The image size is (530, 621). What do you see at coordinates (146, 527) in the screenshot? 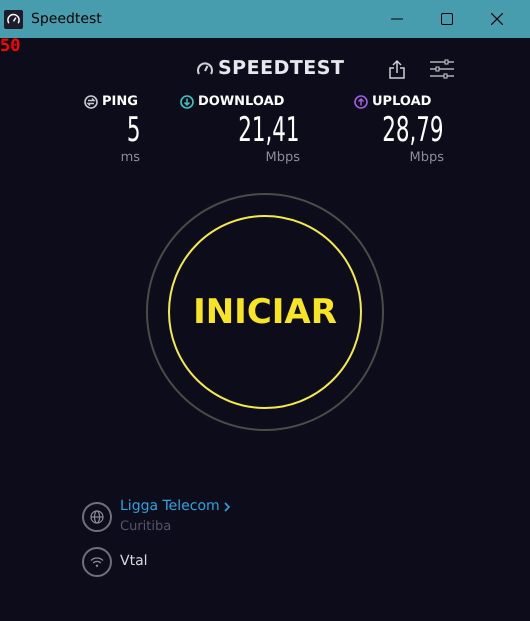
I see `server-location: Curitiba` at bounding box center [146, 527].